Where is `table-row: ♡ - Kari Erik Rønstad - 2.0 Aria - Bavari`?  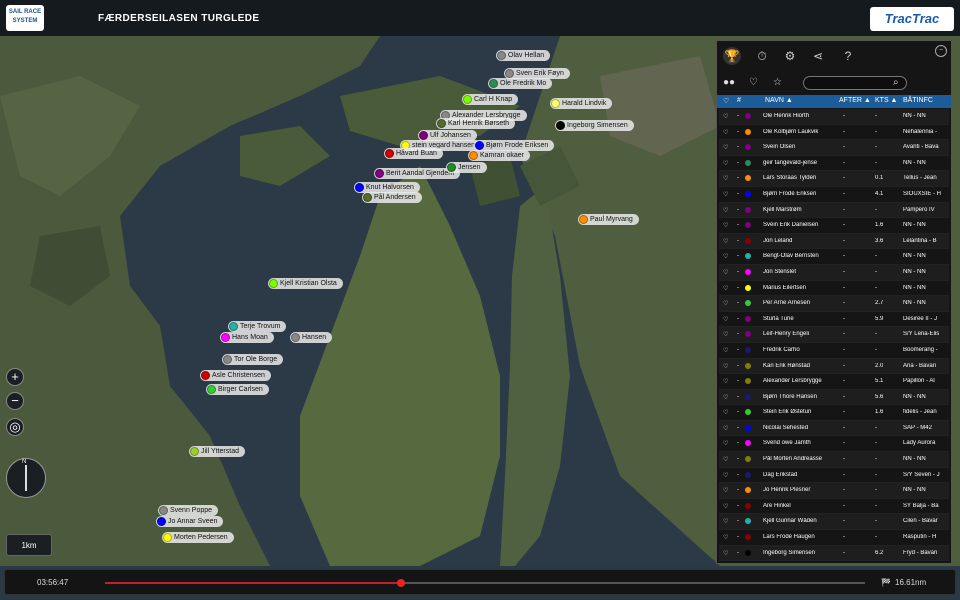 table-row: ♡ - Kari Erik Rønstad - 2.0 Aria - Bavari is located at coordinates (834, 366).